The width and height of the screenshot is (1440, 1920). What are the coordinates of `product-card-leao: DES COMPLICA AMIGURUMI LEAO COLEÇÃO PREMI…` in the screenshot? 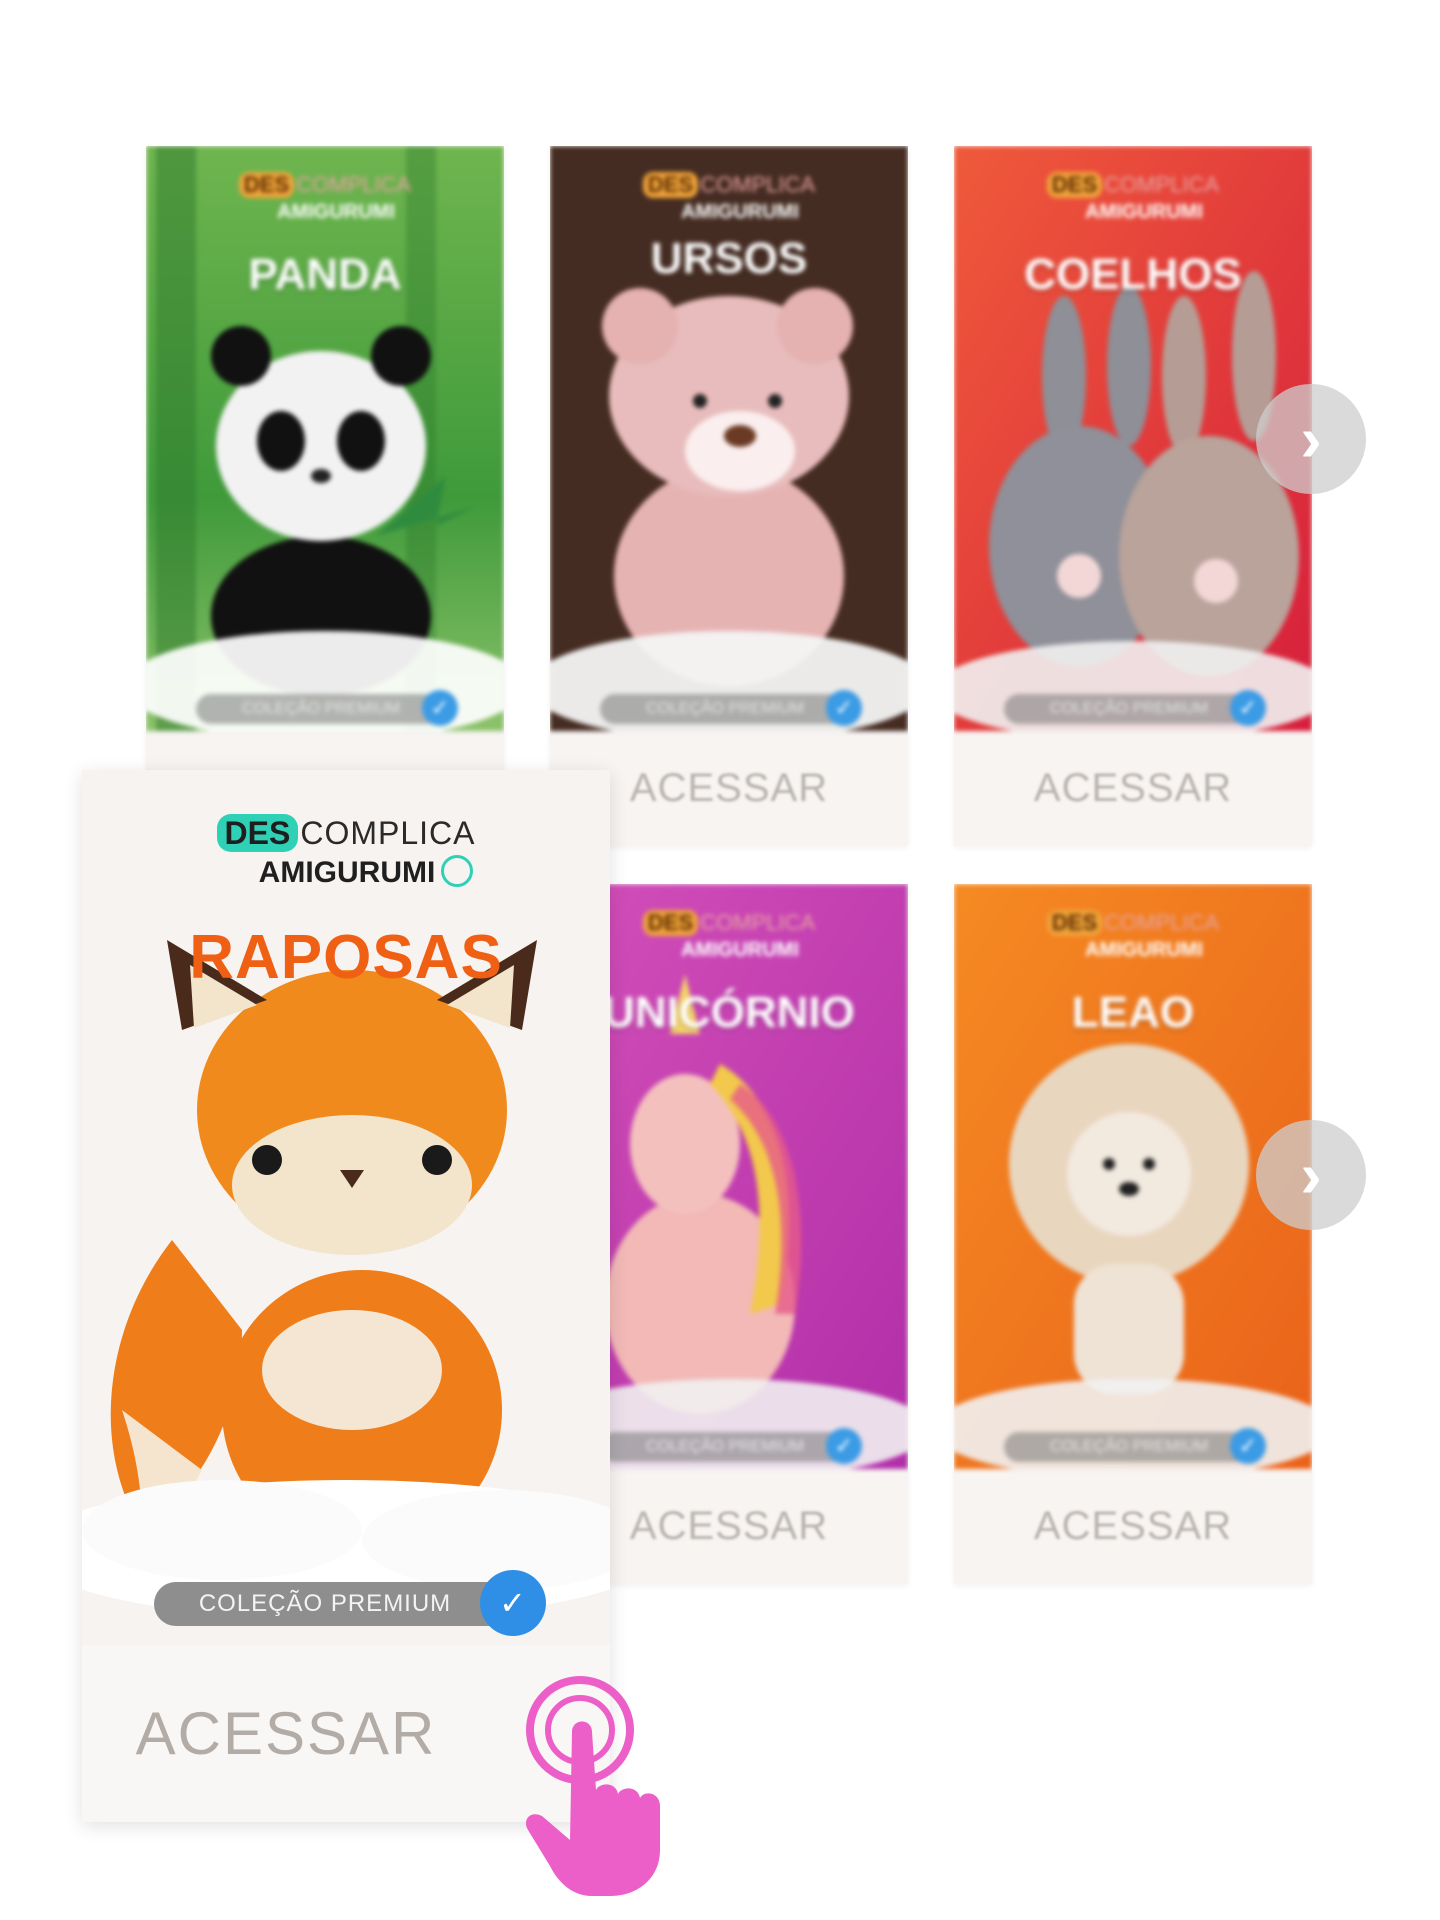 It's located at (1133, 1234).